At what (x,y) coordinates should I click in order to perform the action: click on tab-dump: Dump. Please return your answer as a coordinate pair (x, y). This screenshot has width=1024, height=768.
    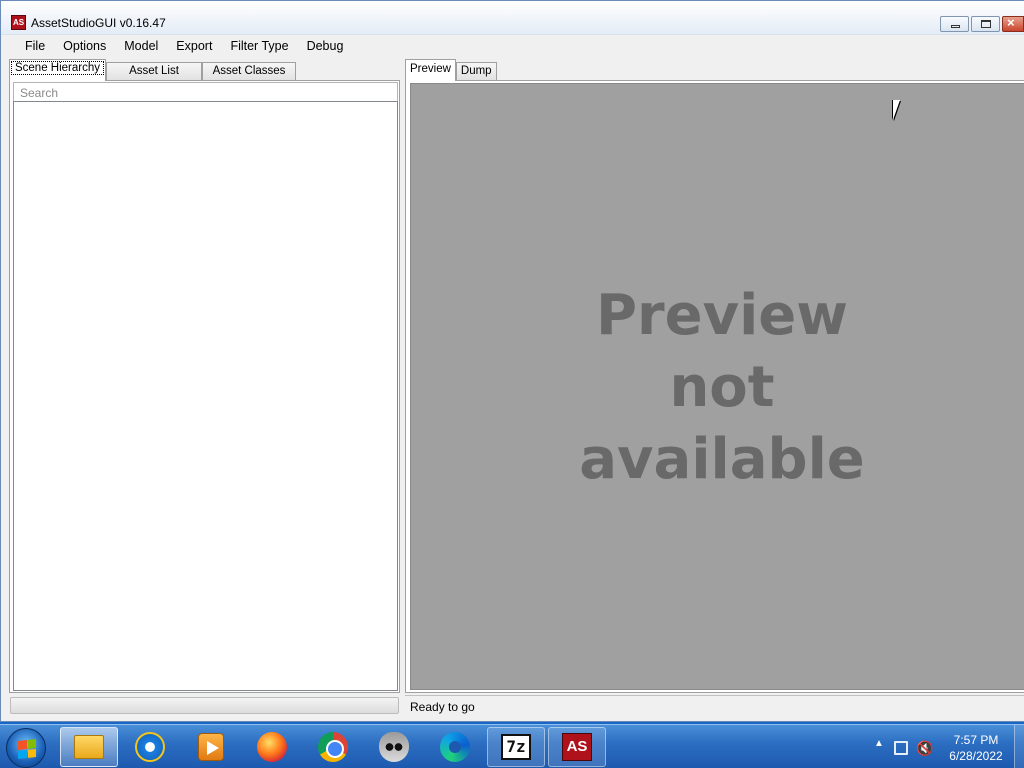
    Looking at the image, I should click on (476, 71).